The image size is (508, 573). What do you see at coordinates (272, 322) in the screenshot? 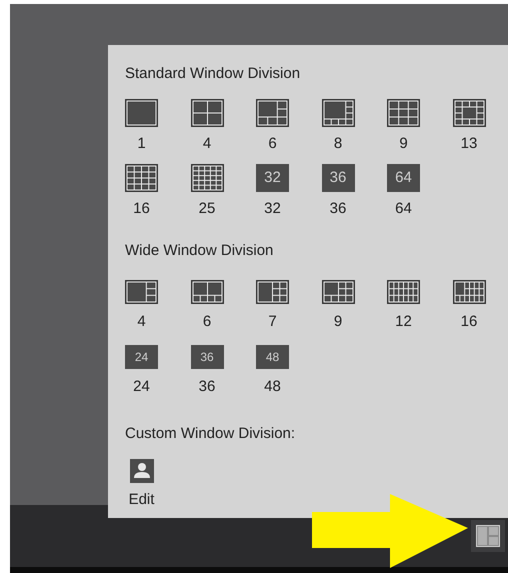
I see `option-label: 7` at bounding box center [272, 322].